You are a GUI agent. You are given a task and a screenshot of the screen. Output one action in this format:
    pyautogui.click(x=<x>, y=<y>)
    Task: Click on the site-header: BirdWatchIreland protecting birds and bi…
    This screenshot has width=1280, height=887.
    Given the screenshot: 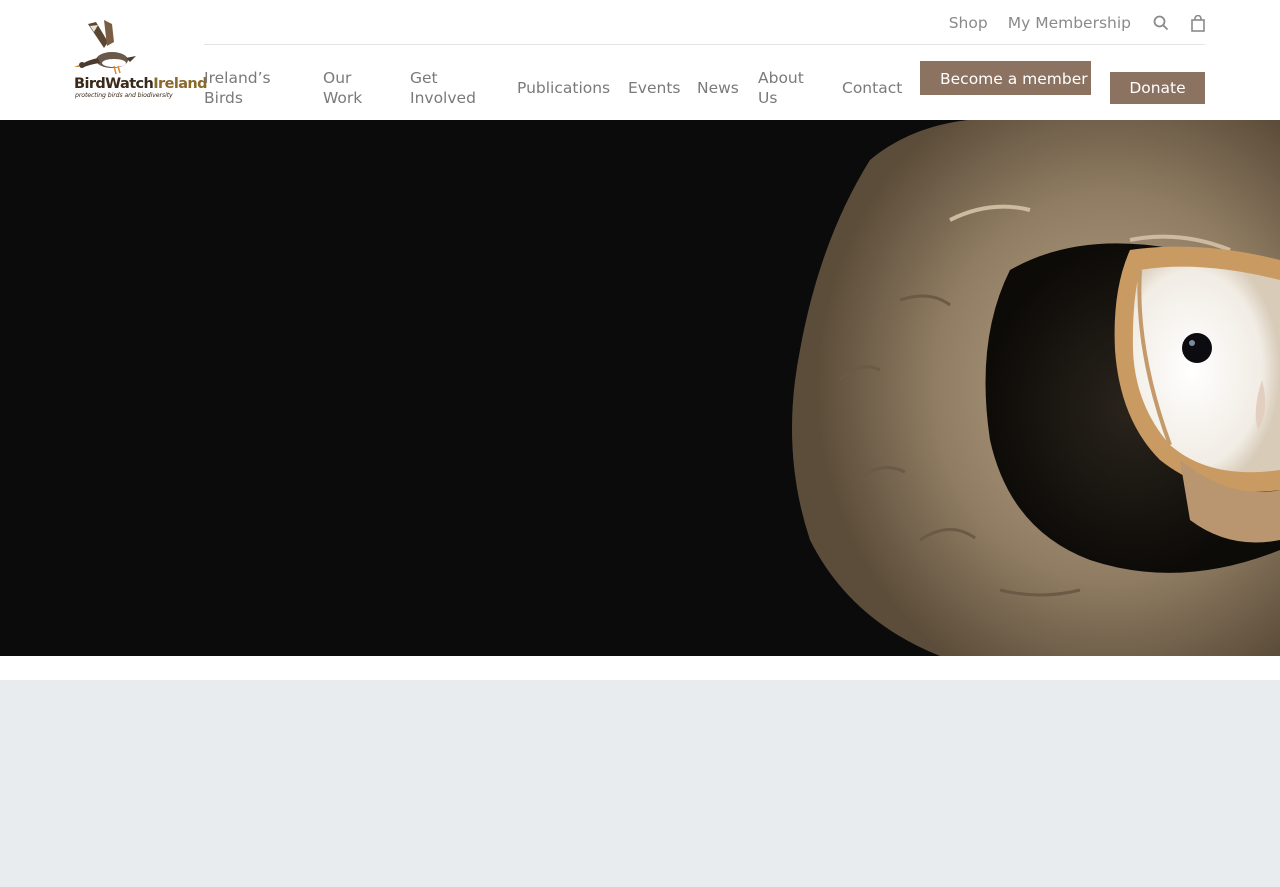 What is the action you would take?
    pyautogui.click(x=640, y=60)
    